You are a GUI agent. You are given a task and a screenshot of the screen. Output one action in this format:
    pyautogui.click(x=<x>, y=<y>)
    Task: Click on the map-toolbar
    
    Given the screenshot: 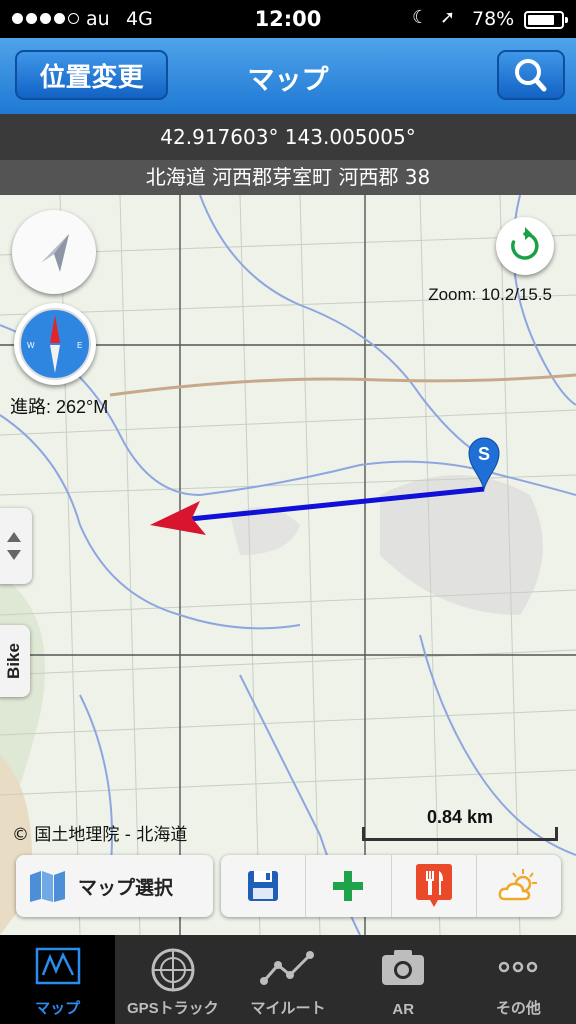 What is the action you would take?
    pyautogui.click(x=391, y=886)
    